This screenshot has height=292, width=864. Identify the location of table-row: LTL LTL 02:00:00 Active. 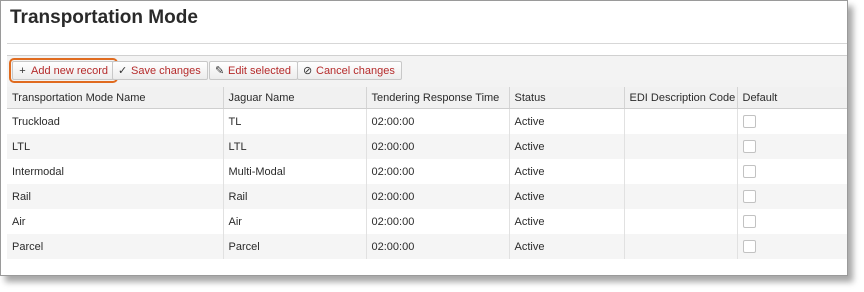
(427, 146).